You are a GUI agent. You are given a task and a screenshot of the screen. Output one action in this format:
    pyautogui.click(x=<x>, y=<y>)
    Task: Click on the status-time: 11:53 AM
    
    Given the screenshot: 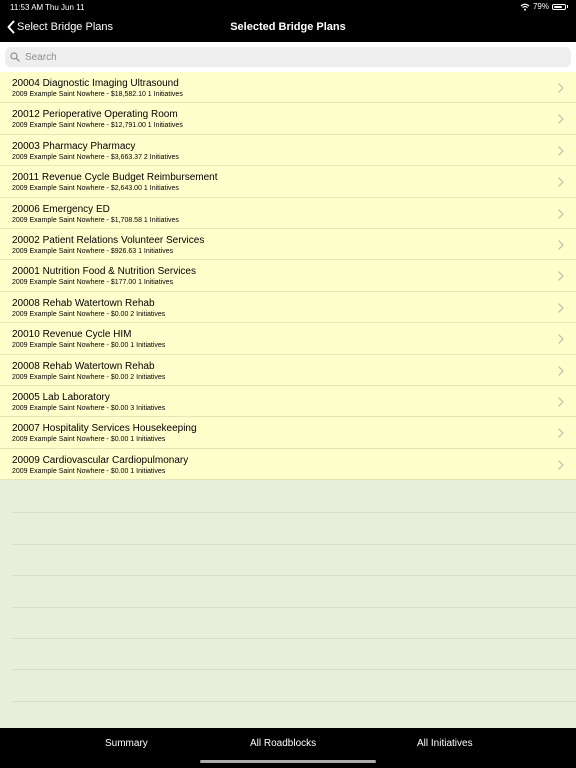 What is the action you would take?
    pyautogui.click(x=27, y=7)
    